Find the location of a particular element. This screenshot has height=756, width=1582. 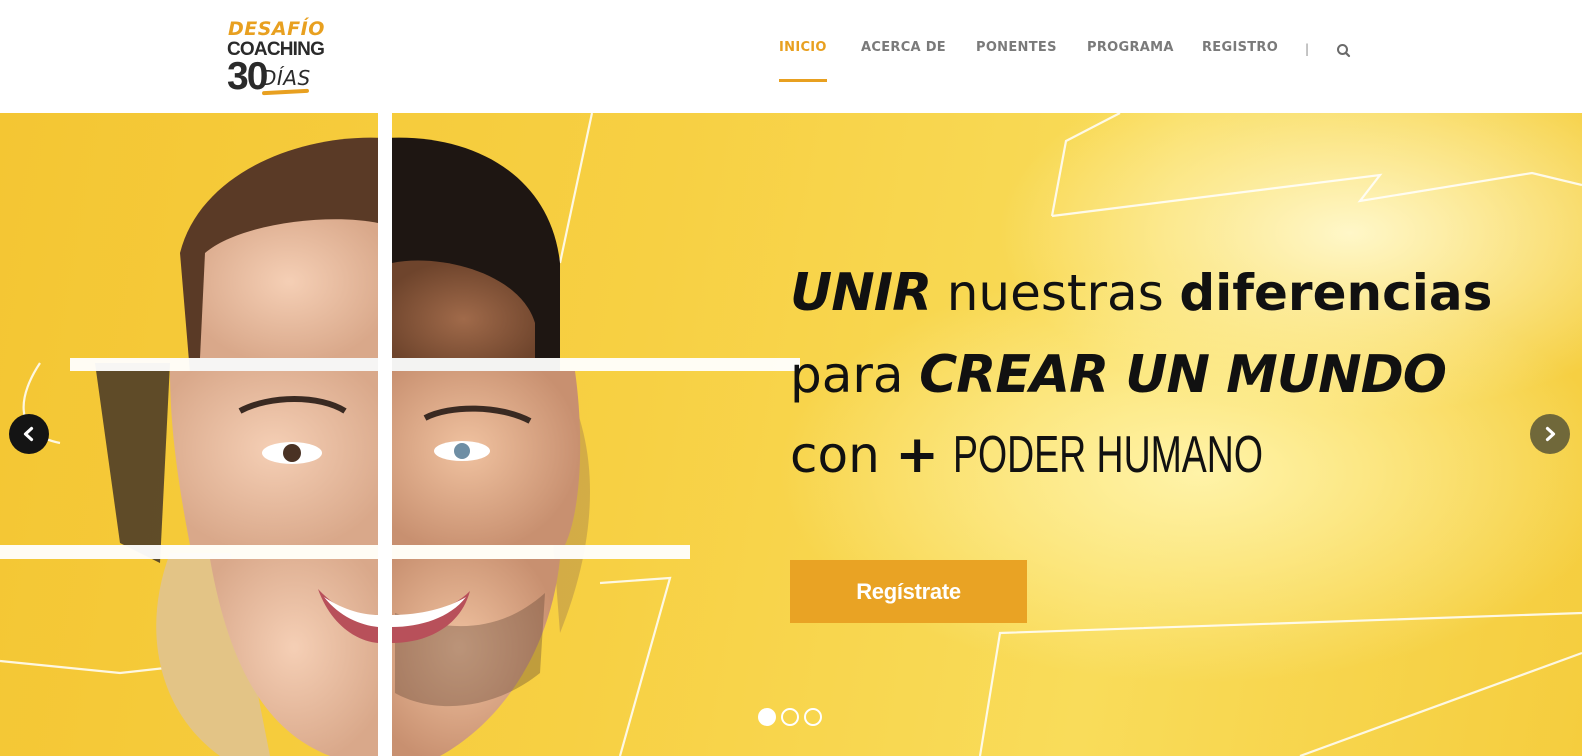

nav-active-indicator is located at coordinates (803, 80).